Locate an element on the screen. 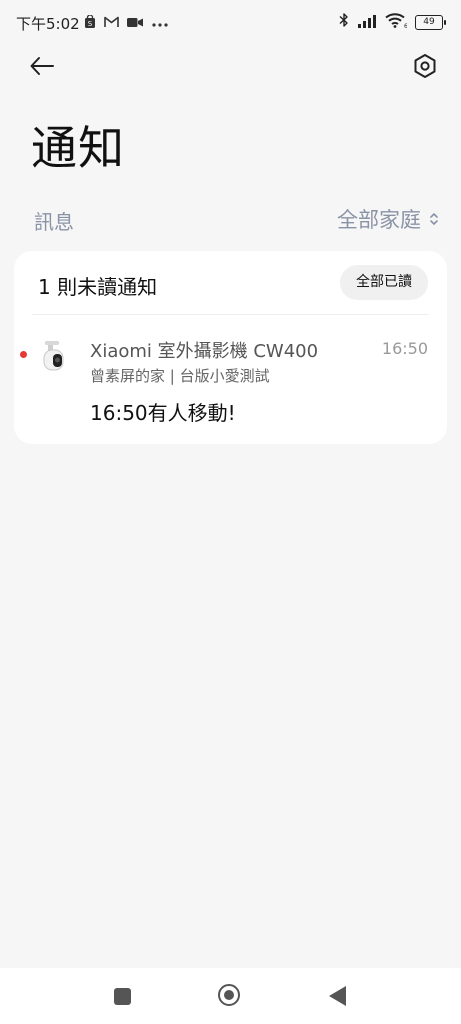 The width and height of the screenshot is (461, 1024). notification-time: 16:50 is located at coordinates (404, 348).